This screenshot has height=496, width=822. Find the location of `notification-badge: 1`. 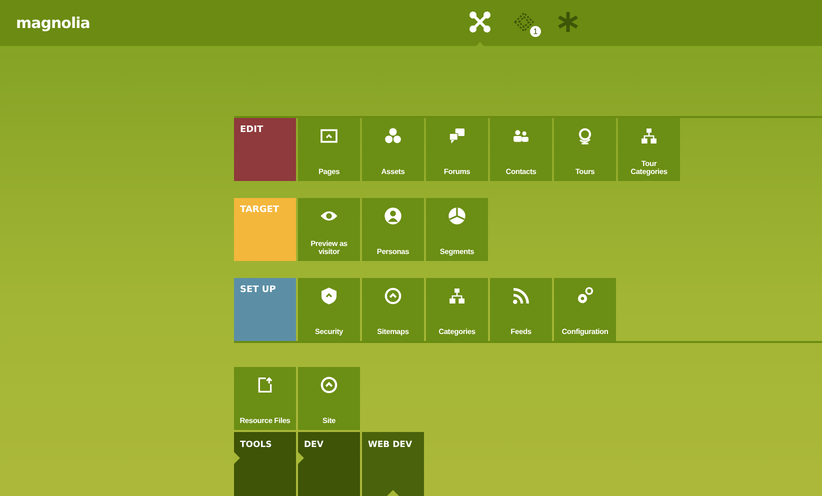

notification-badge: 1 is located at coordinates (535, 31).